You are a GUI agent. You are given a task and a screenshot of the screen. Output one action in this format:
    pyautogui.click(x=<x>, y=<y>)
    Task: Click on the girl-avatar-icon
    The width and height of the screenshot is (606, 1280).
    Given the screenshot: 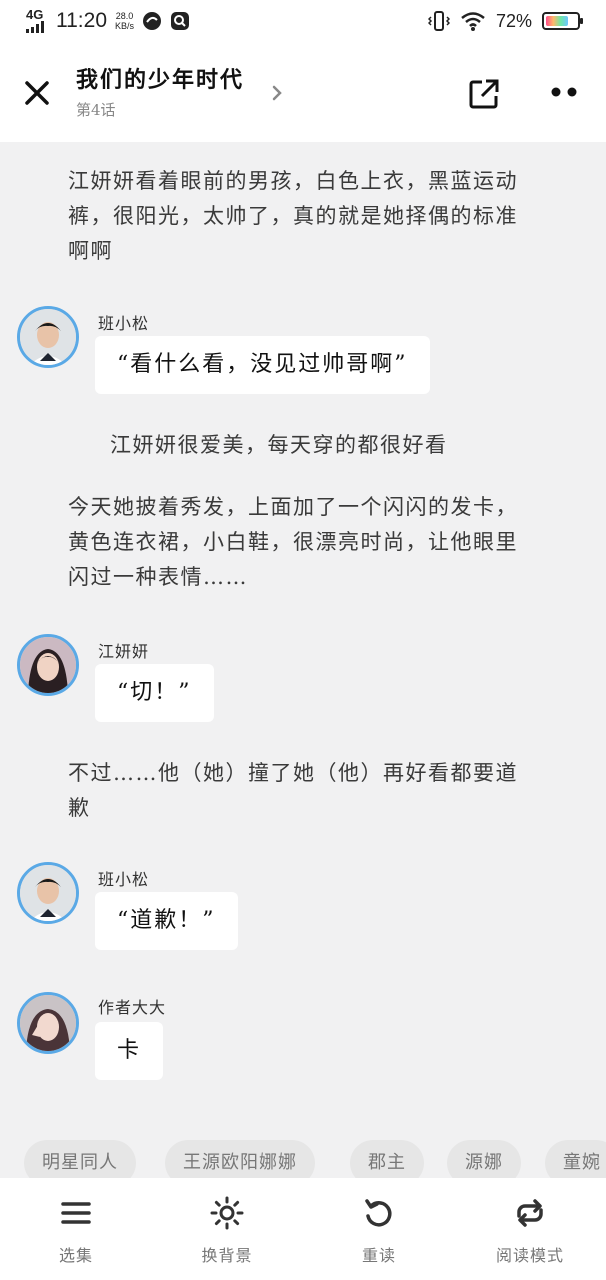 What is the action you would take?
    pyautogui.click(x=48, y=665)
    